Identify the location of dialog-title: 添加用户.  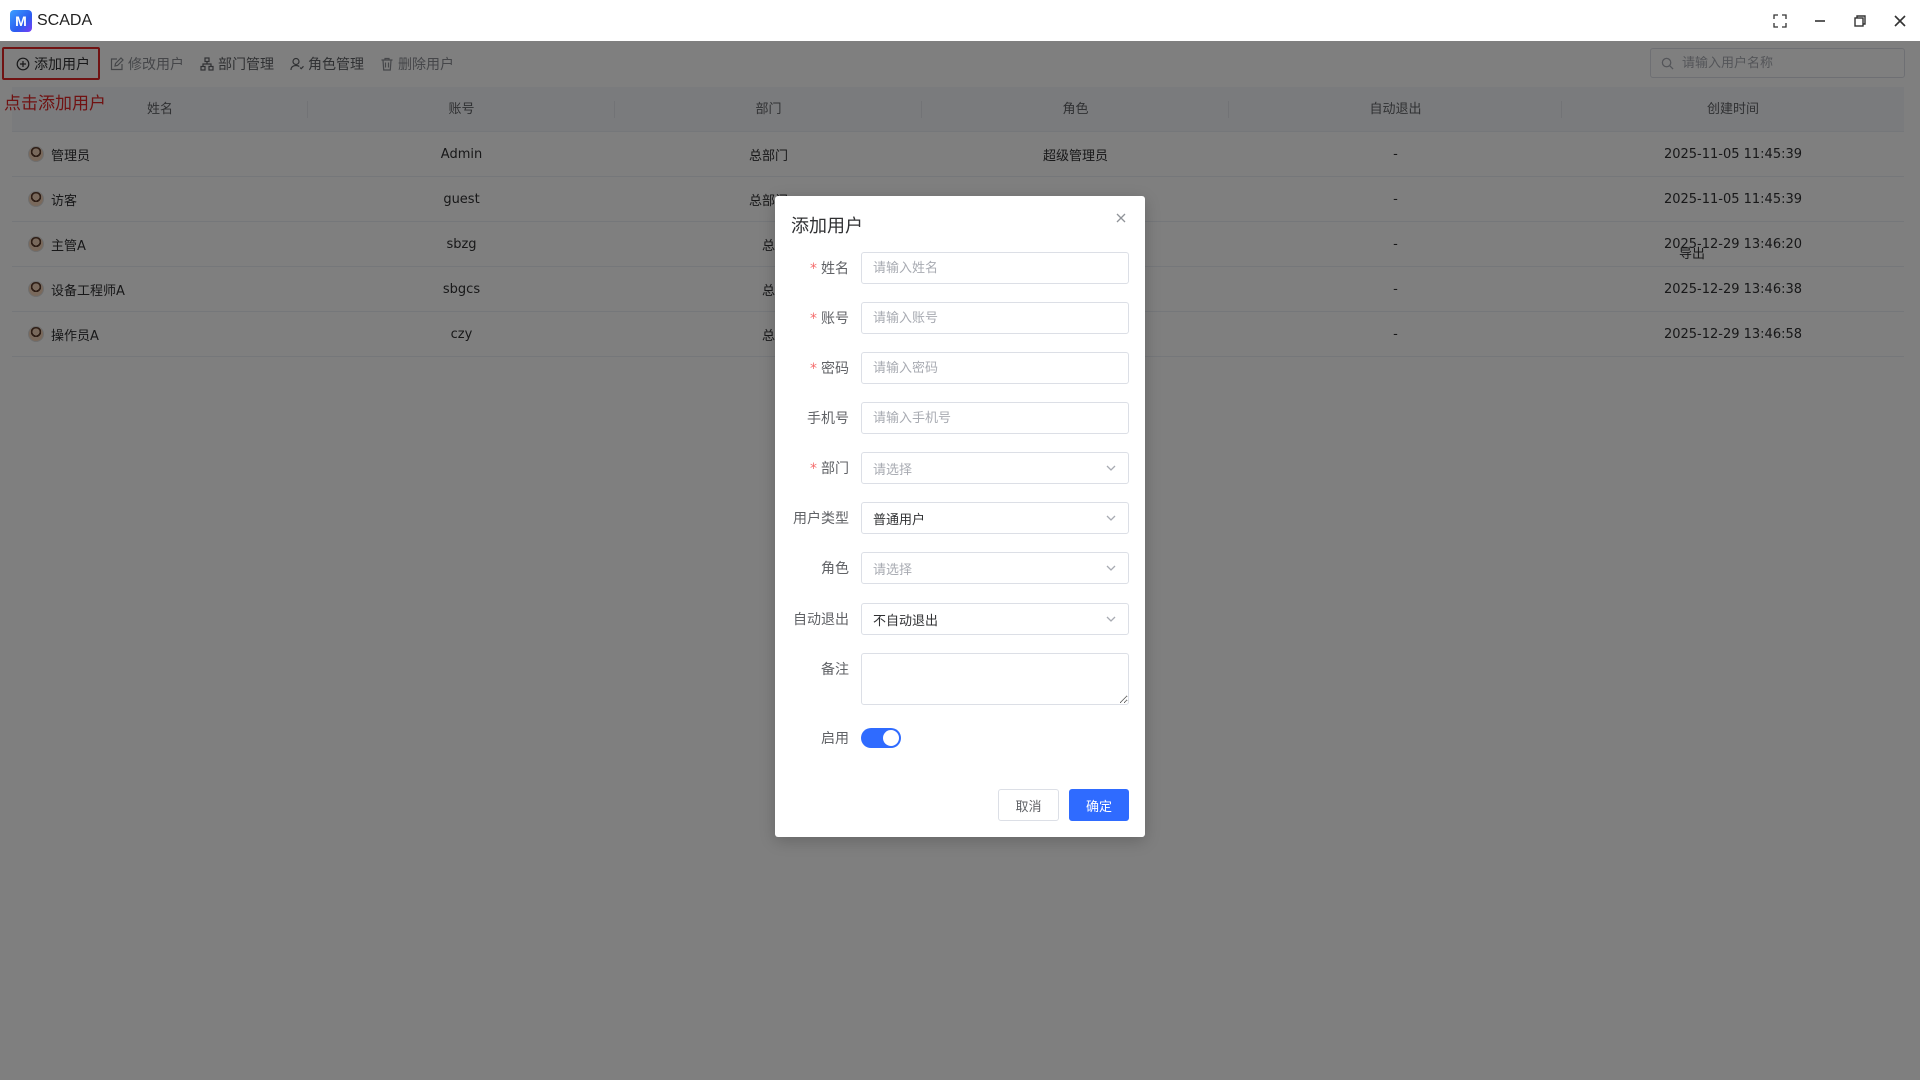
(827, 226).